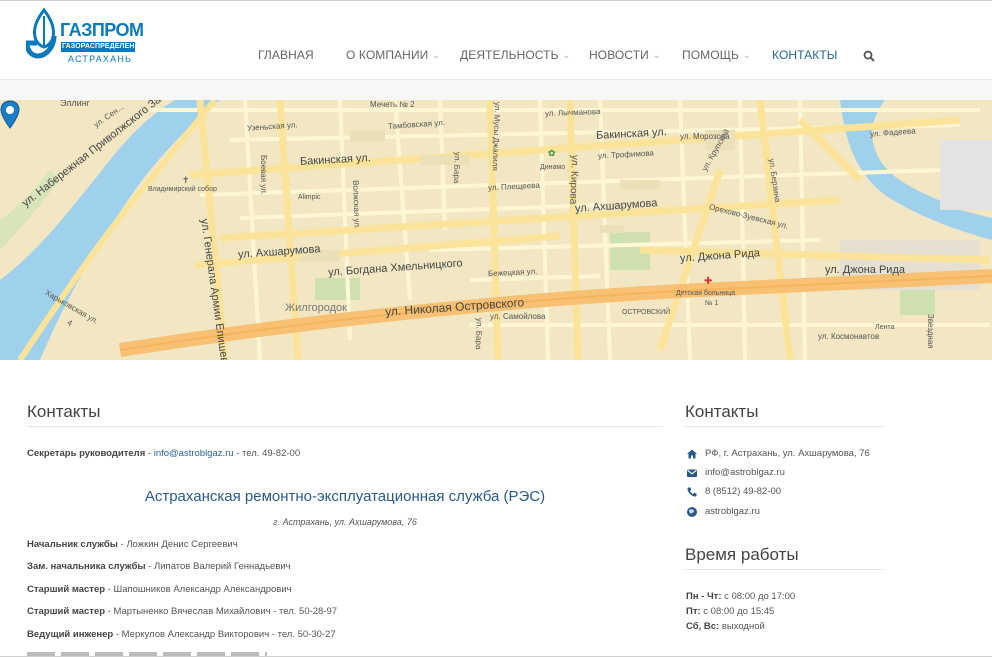 The image size is (992, 657). I want to click on map-label-cross: ✝, so click(186, 180).